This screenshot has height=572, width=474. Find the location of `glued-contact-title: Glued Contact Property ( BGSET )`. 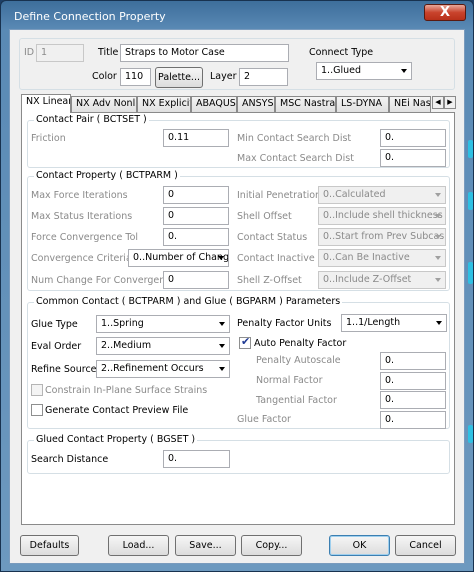

glued-contact-title: Glued Contact Property ( BGSET ) is located at coordinates (116, 440).